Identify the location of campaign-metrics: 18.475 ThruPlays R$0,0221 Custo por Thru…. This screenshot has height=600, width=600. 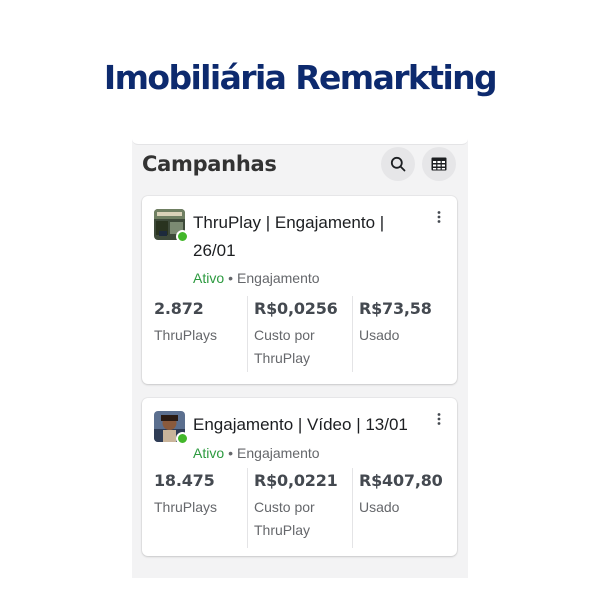
(299, 508).